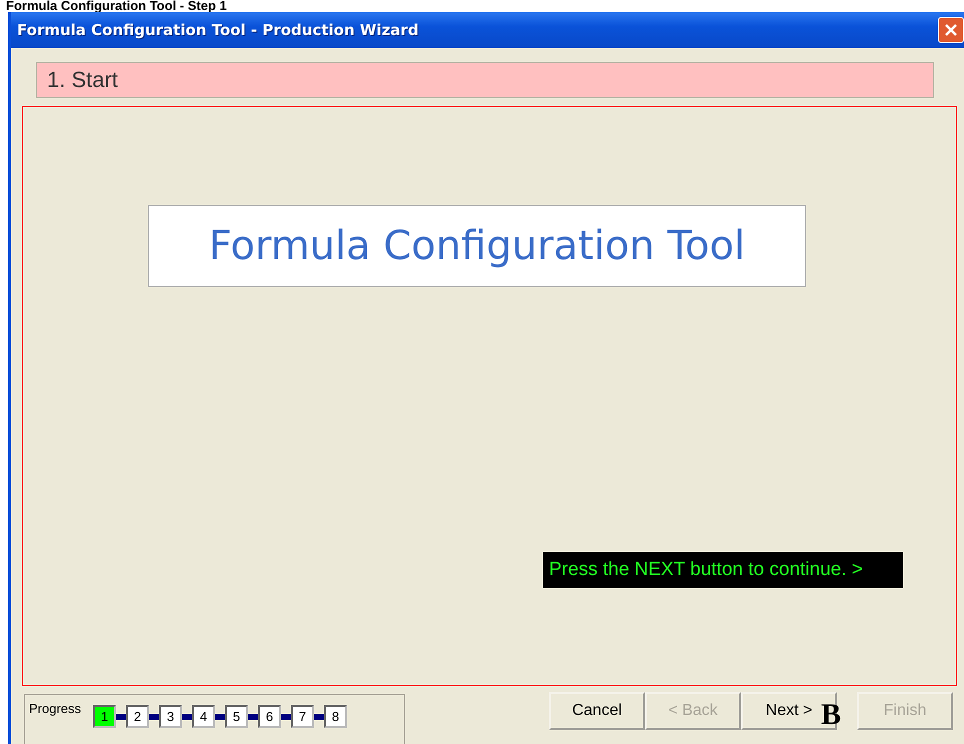  Describe the element at coordinates (116, 6) in the screenshot. I see `page-caption: Formula Configuration Tool - Step 1` at that location.